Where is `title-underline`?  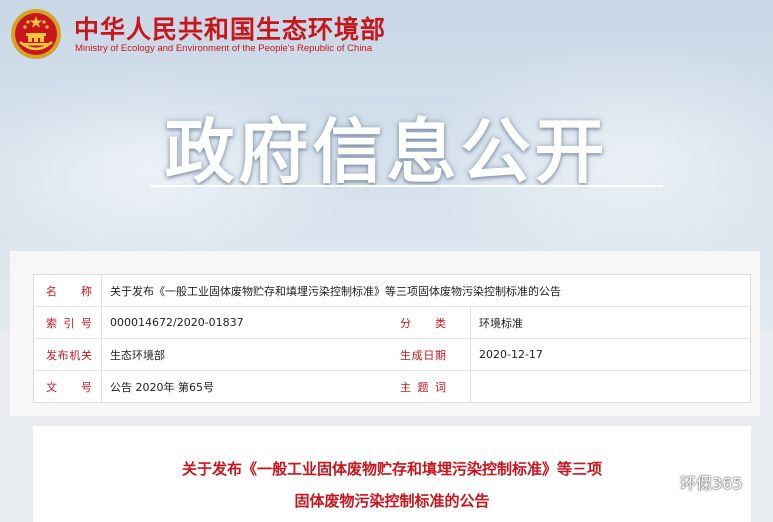 title-underline is located at coordinates (406, 186).